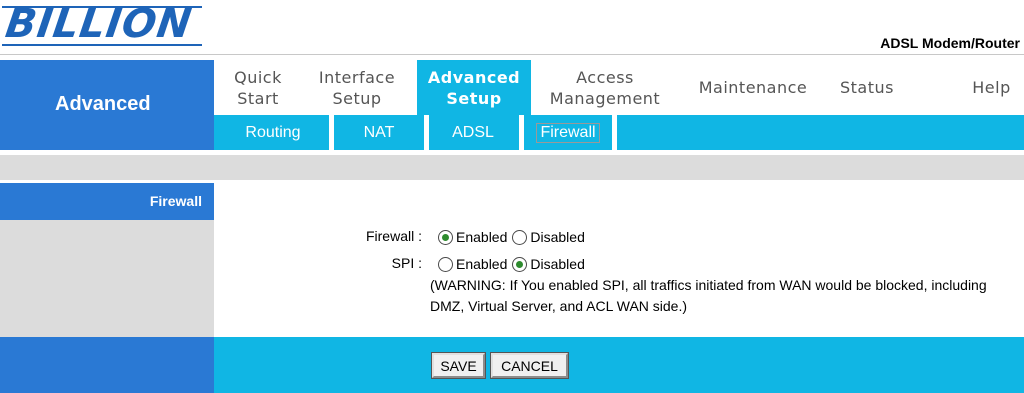 This screenshot has height=393, width=1024. Describe the element at coordinates (273, 132) in the screenshot. I see `subtab-routing: Routing` at that location.